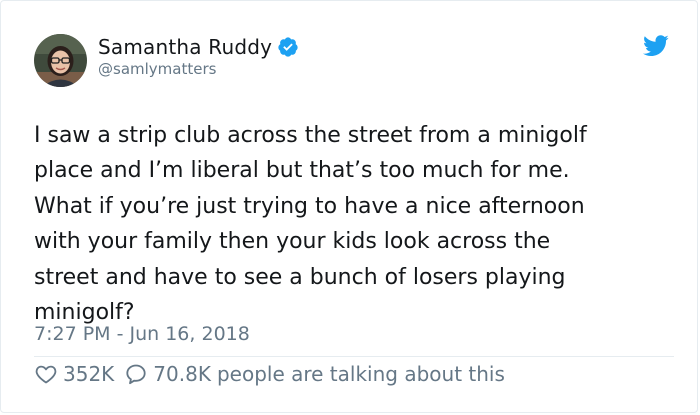 Image resolution: width=700 pixels, height=415 pixels. I want to click on author-handle: @samlymatters, so click(157, 69).